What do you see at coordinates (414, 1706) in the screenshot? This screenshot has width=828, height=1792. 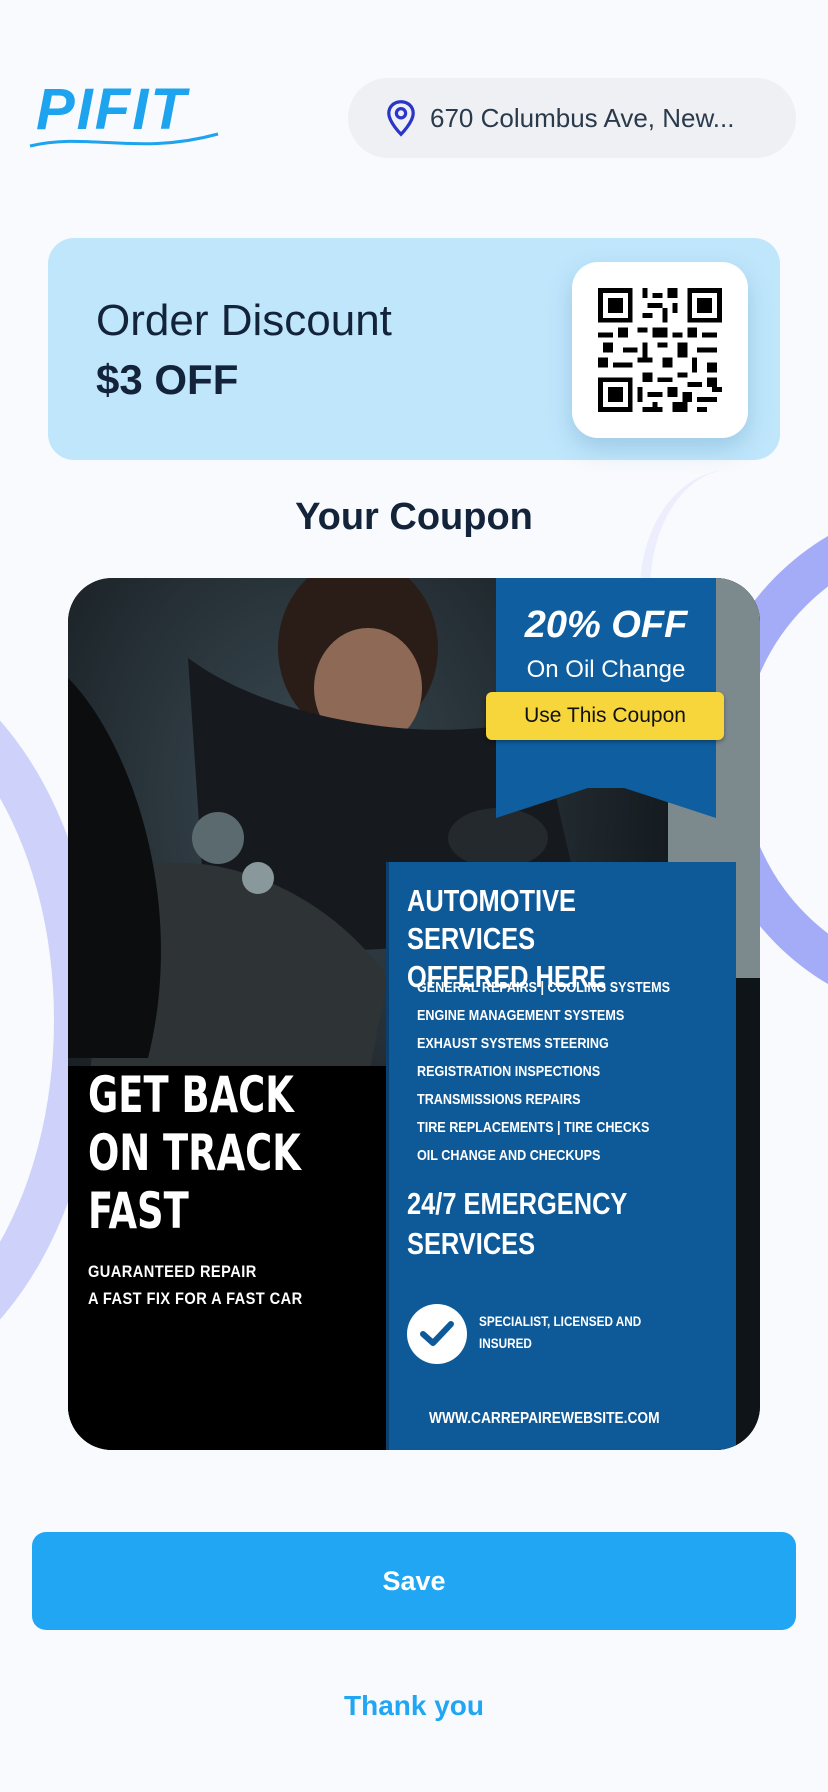 I see `thank-you-link: Thank you` at bounding box center [414, 1706].